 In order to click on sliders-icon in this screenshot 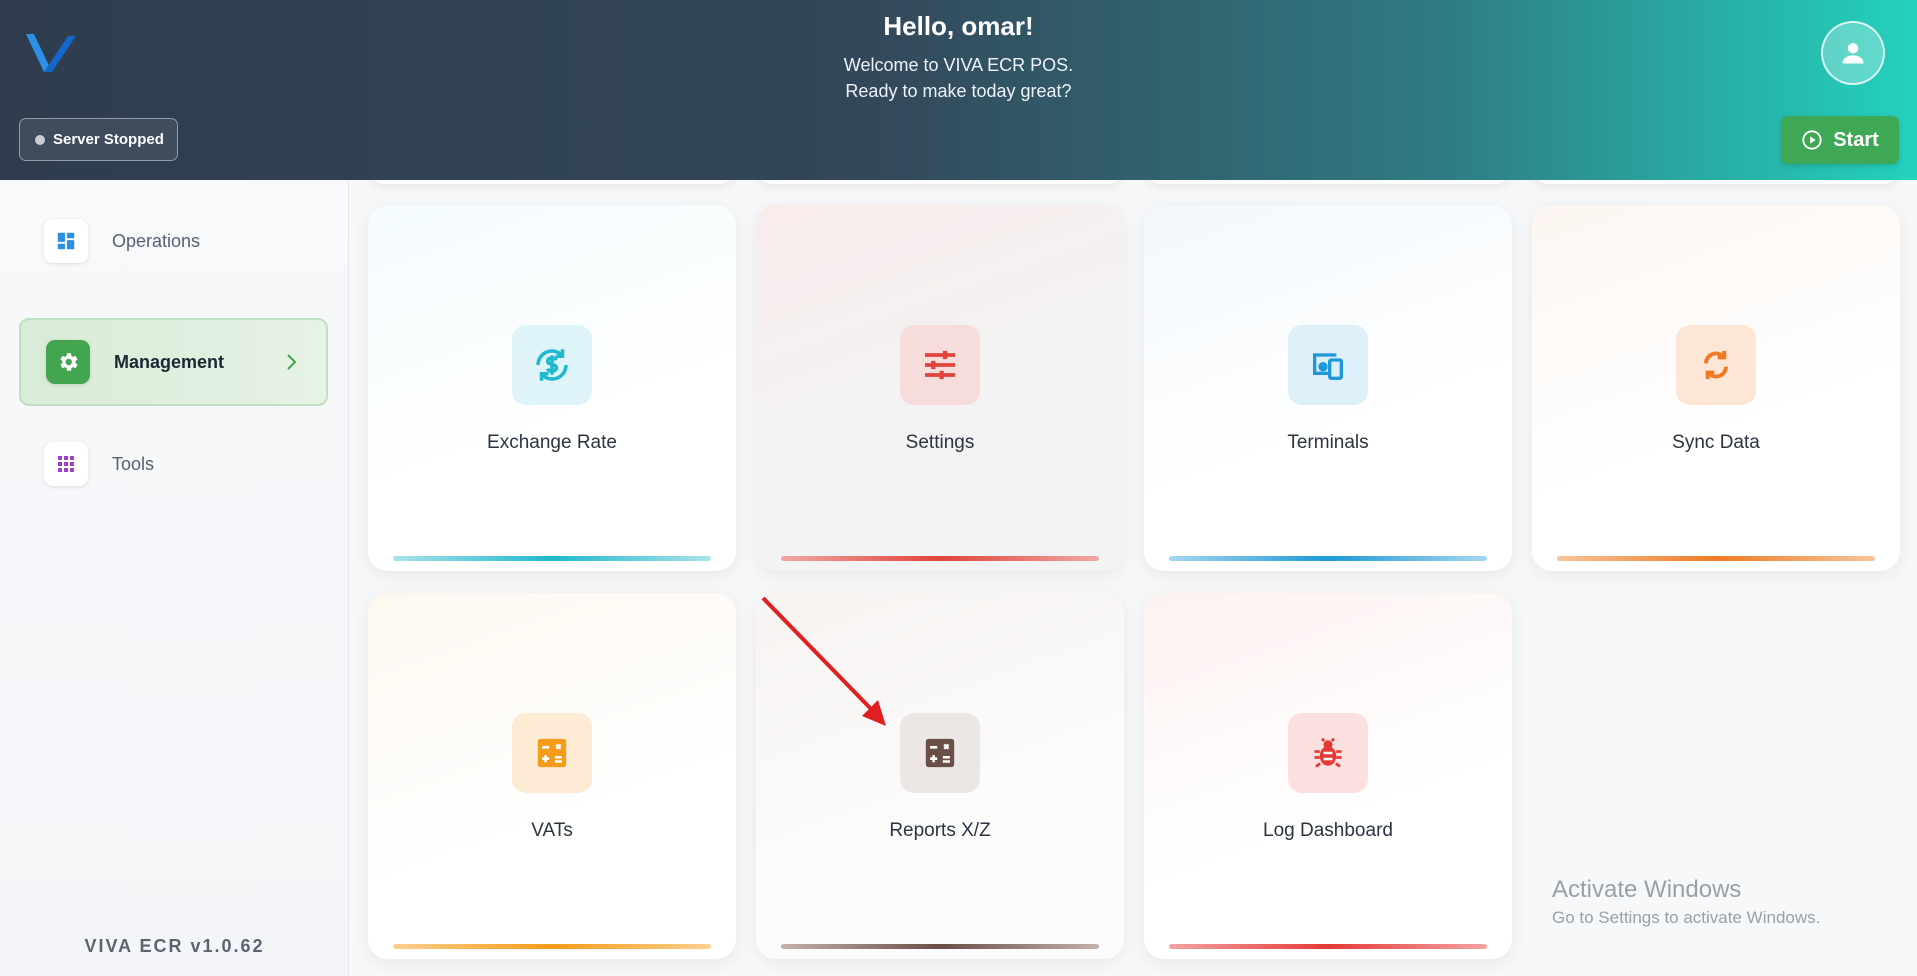, I will do `click(940, 365)`.